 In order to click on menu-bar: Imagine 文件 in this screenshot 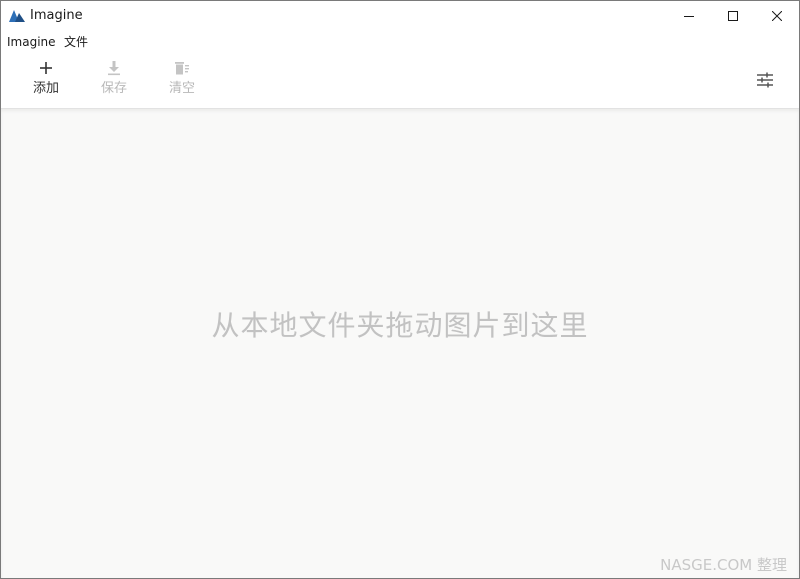, I will do `click(400, 42)`.